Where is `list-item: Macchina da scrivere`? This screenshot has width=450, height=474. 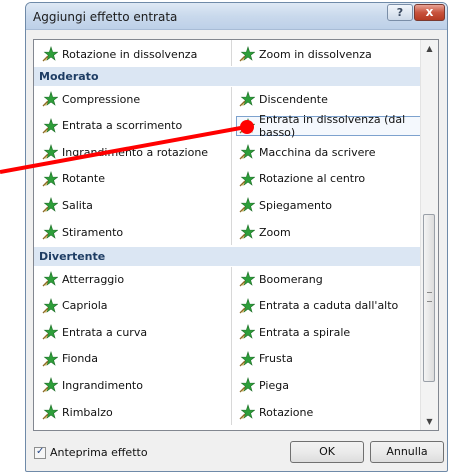
list-item: Macchina da scrivere is located at coordinates (307, 152).